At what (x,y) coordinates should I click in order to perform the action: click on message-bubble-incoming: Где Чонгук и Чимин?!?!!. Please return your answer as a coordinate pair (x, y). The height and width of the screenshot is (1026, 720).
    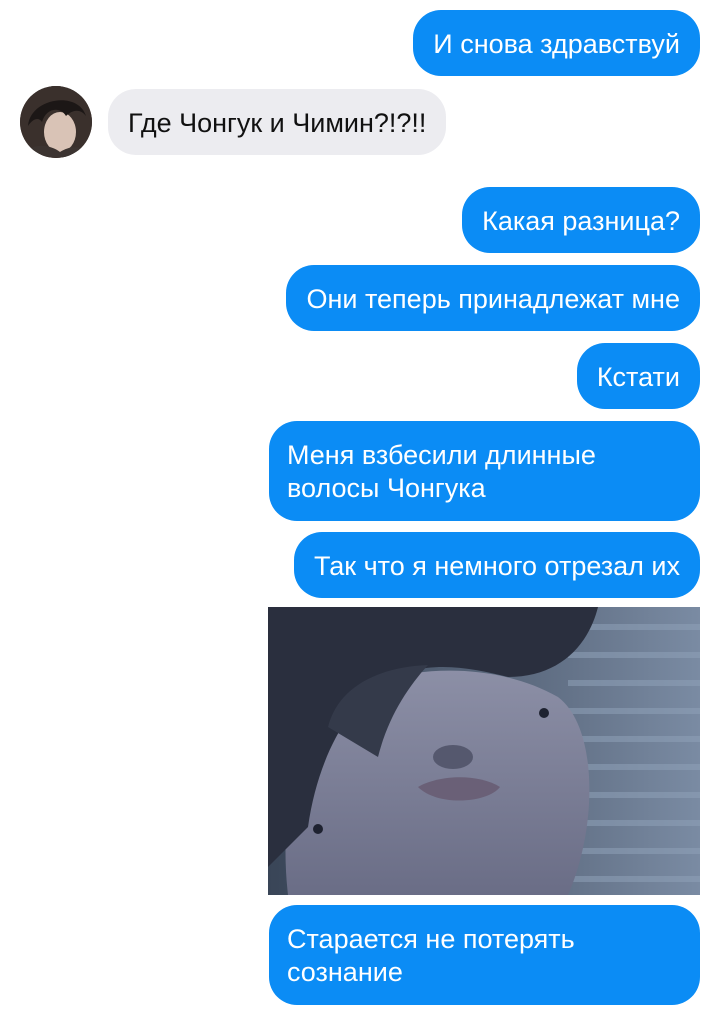
    Looking at the image, I should click on (277, 122).